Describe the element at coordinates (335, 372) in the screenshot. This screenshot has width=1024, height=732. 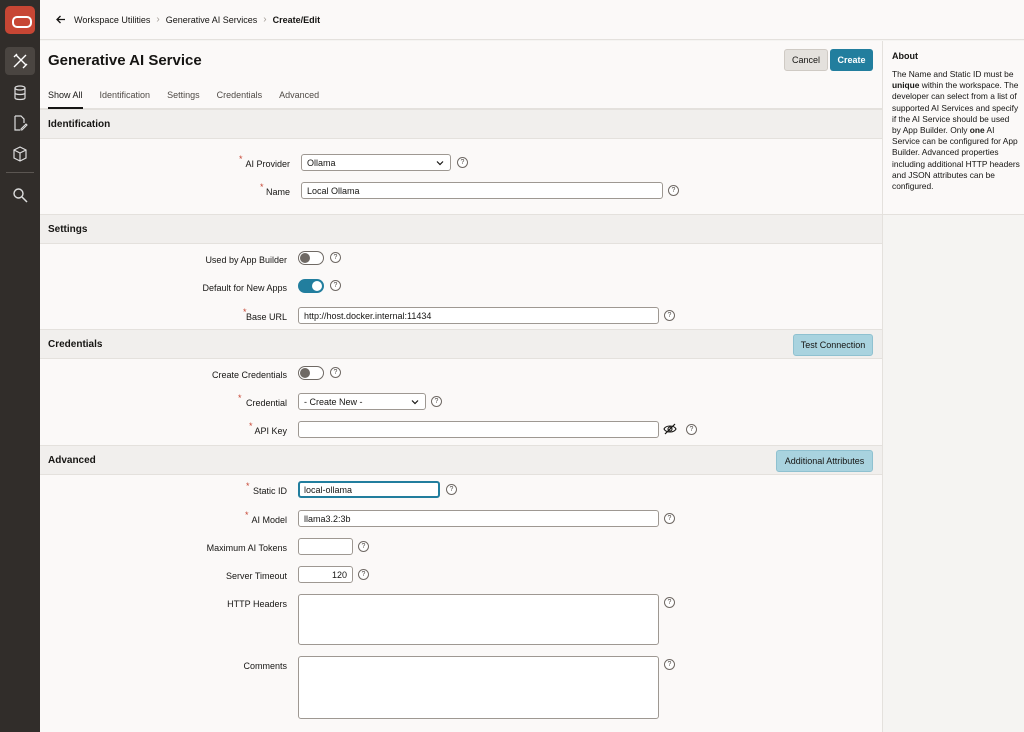
I see `create-credentials-help-icon: ?` at that location.